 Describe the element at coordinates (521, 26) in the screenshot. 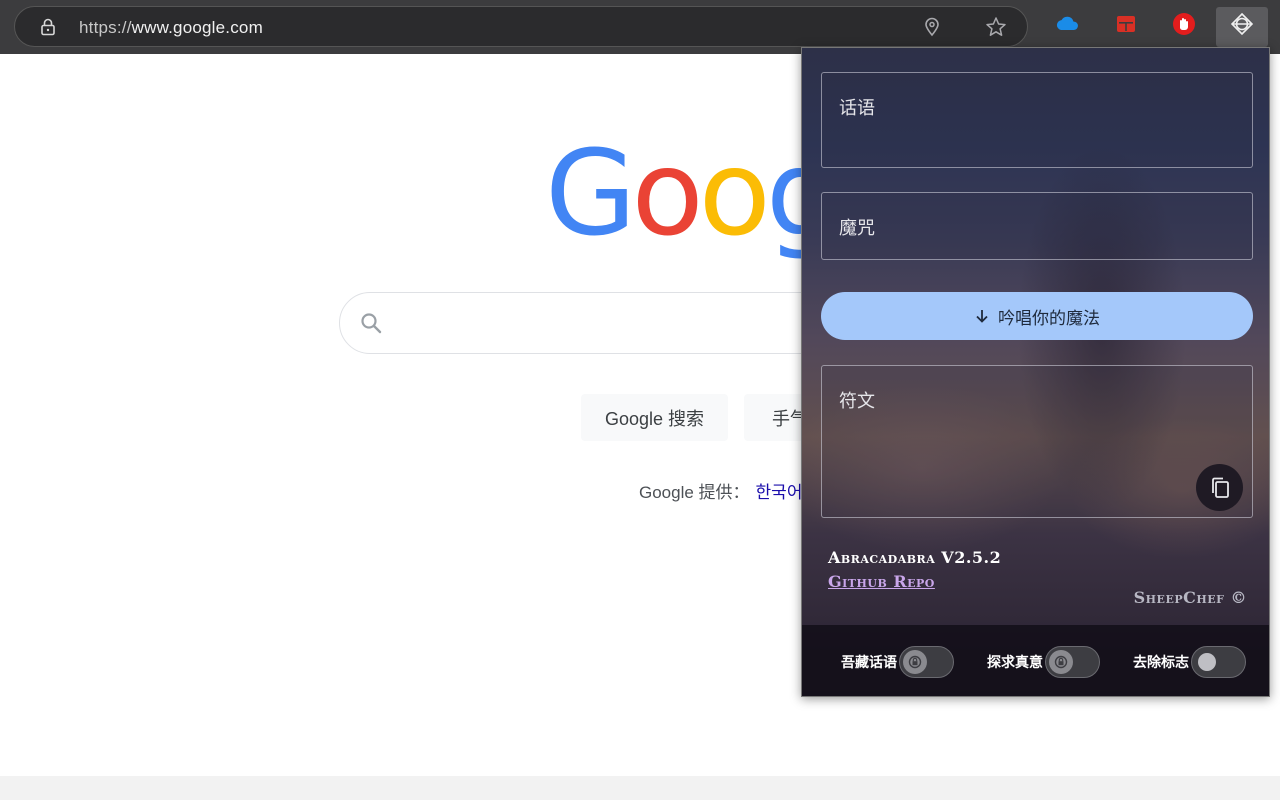

I see `address-bar: https://www.google.com` at that location.